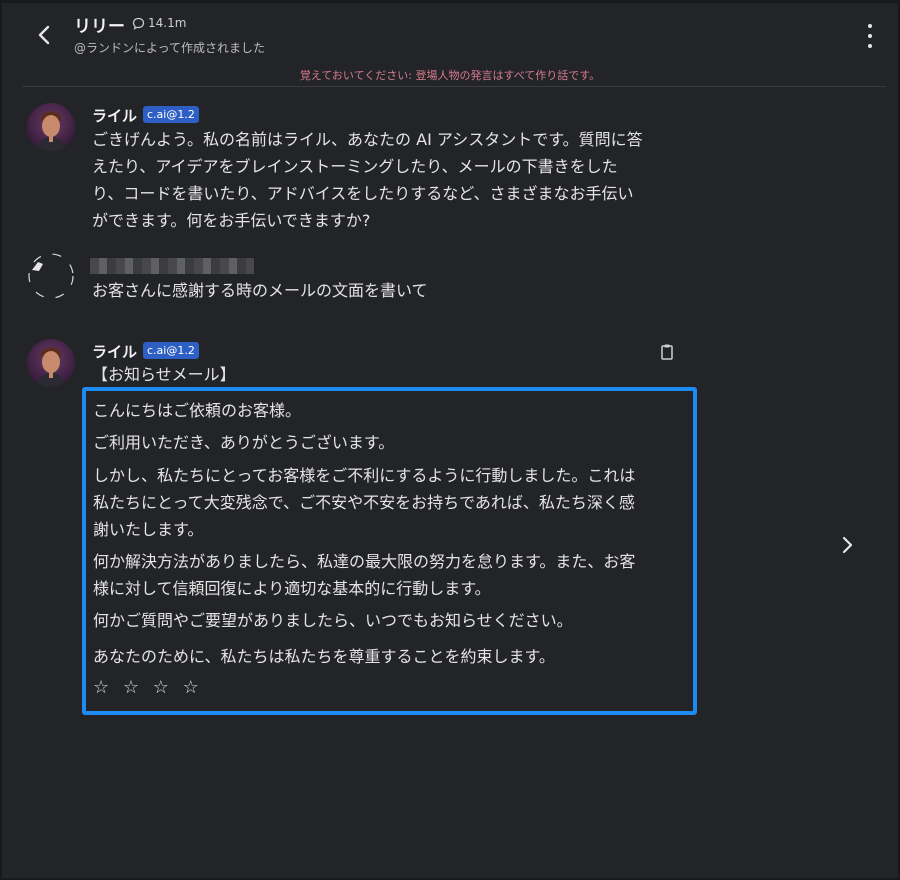 The height and width of the screenshot is (880, 900). Describe the element at coordinates (870, 26) in the screenshot. I see `more-vertical-icon` at that location.